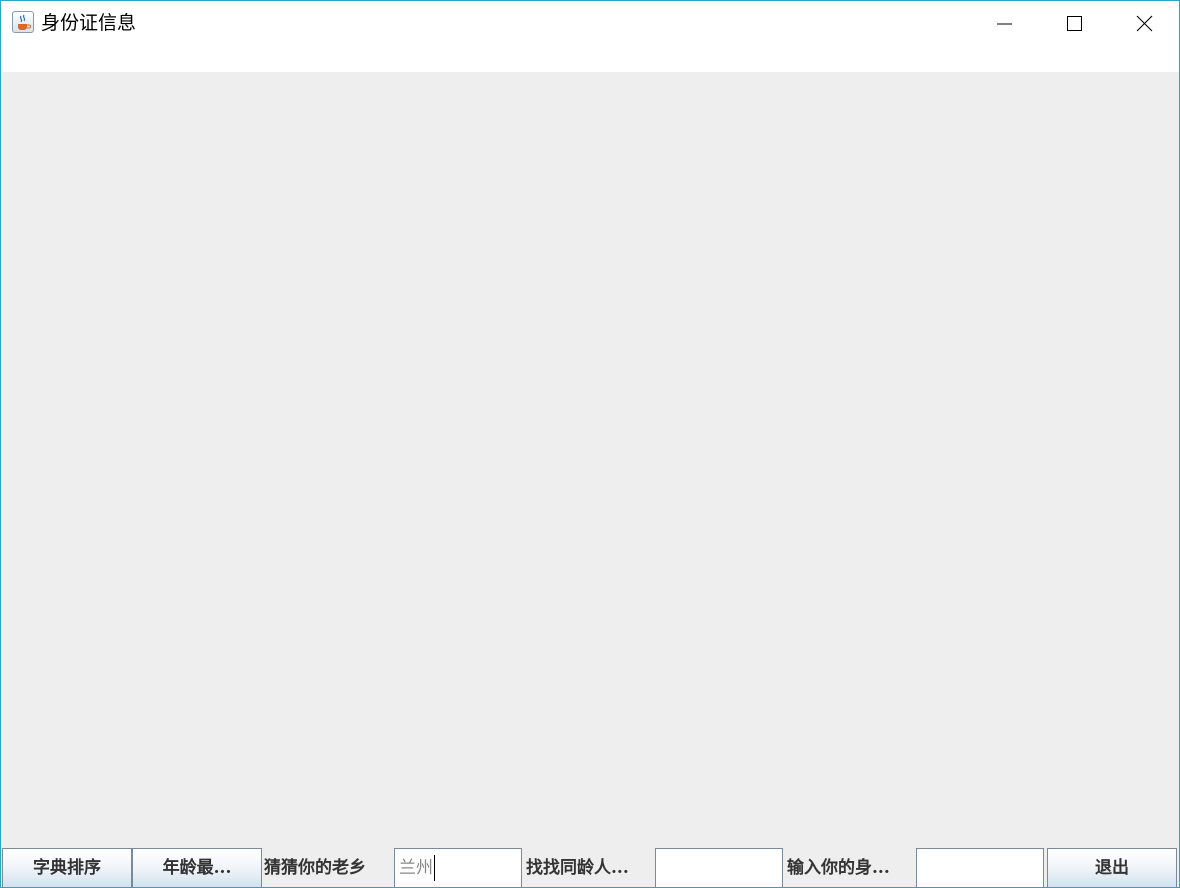 This screenshot has height=888, width=1180. I want to click on java-coffee-icon, so click(23, 22).